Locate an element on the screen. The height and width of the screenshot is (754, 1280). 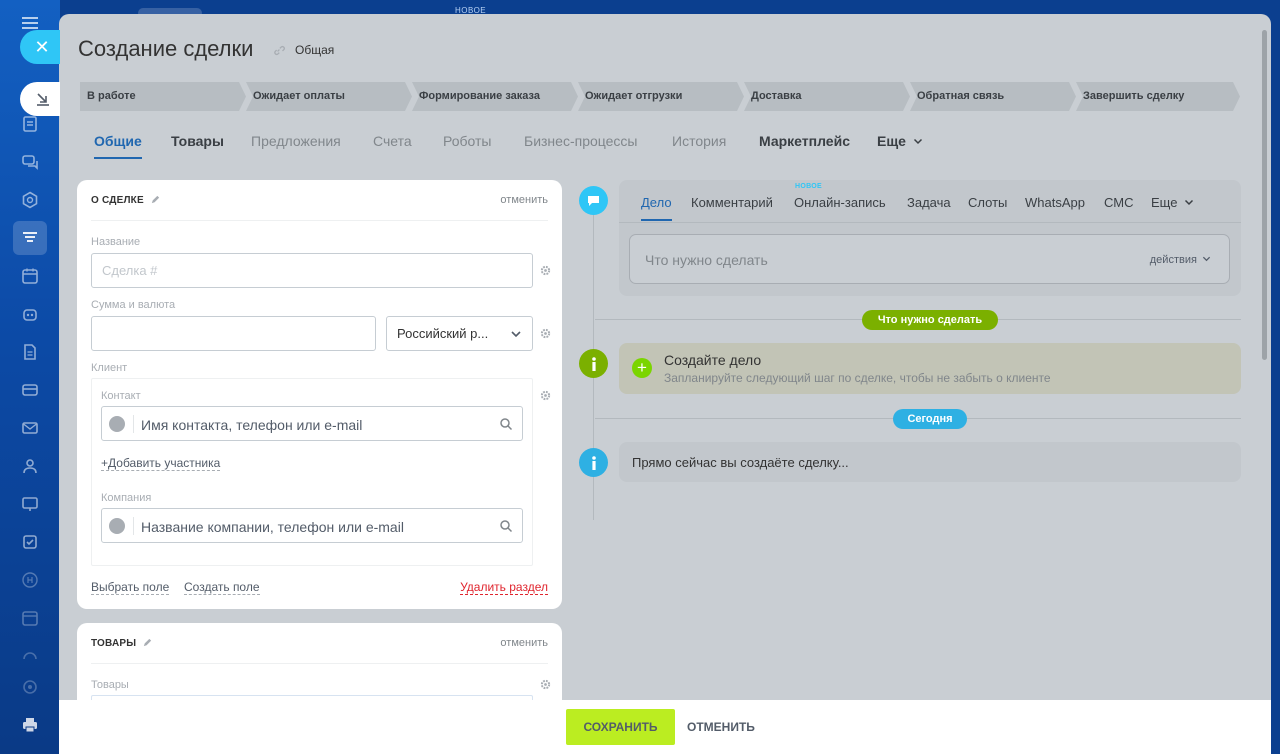
editor-tab-more: Еще is located at coordinates (1172, 202).